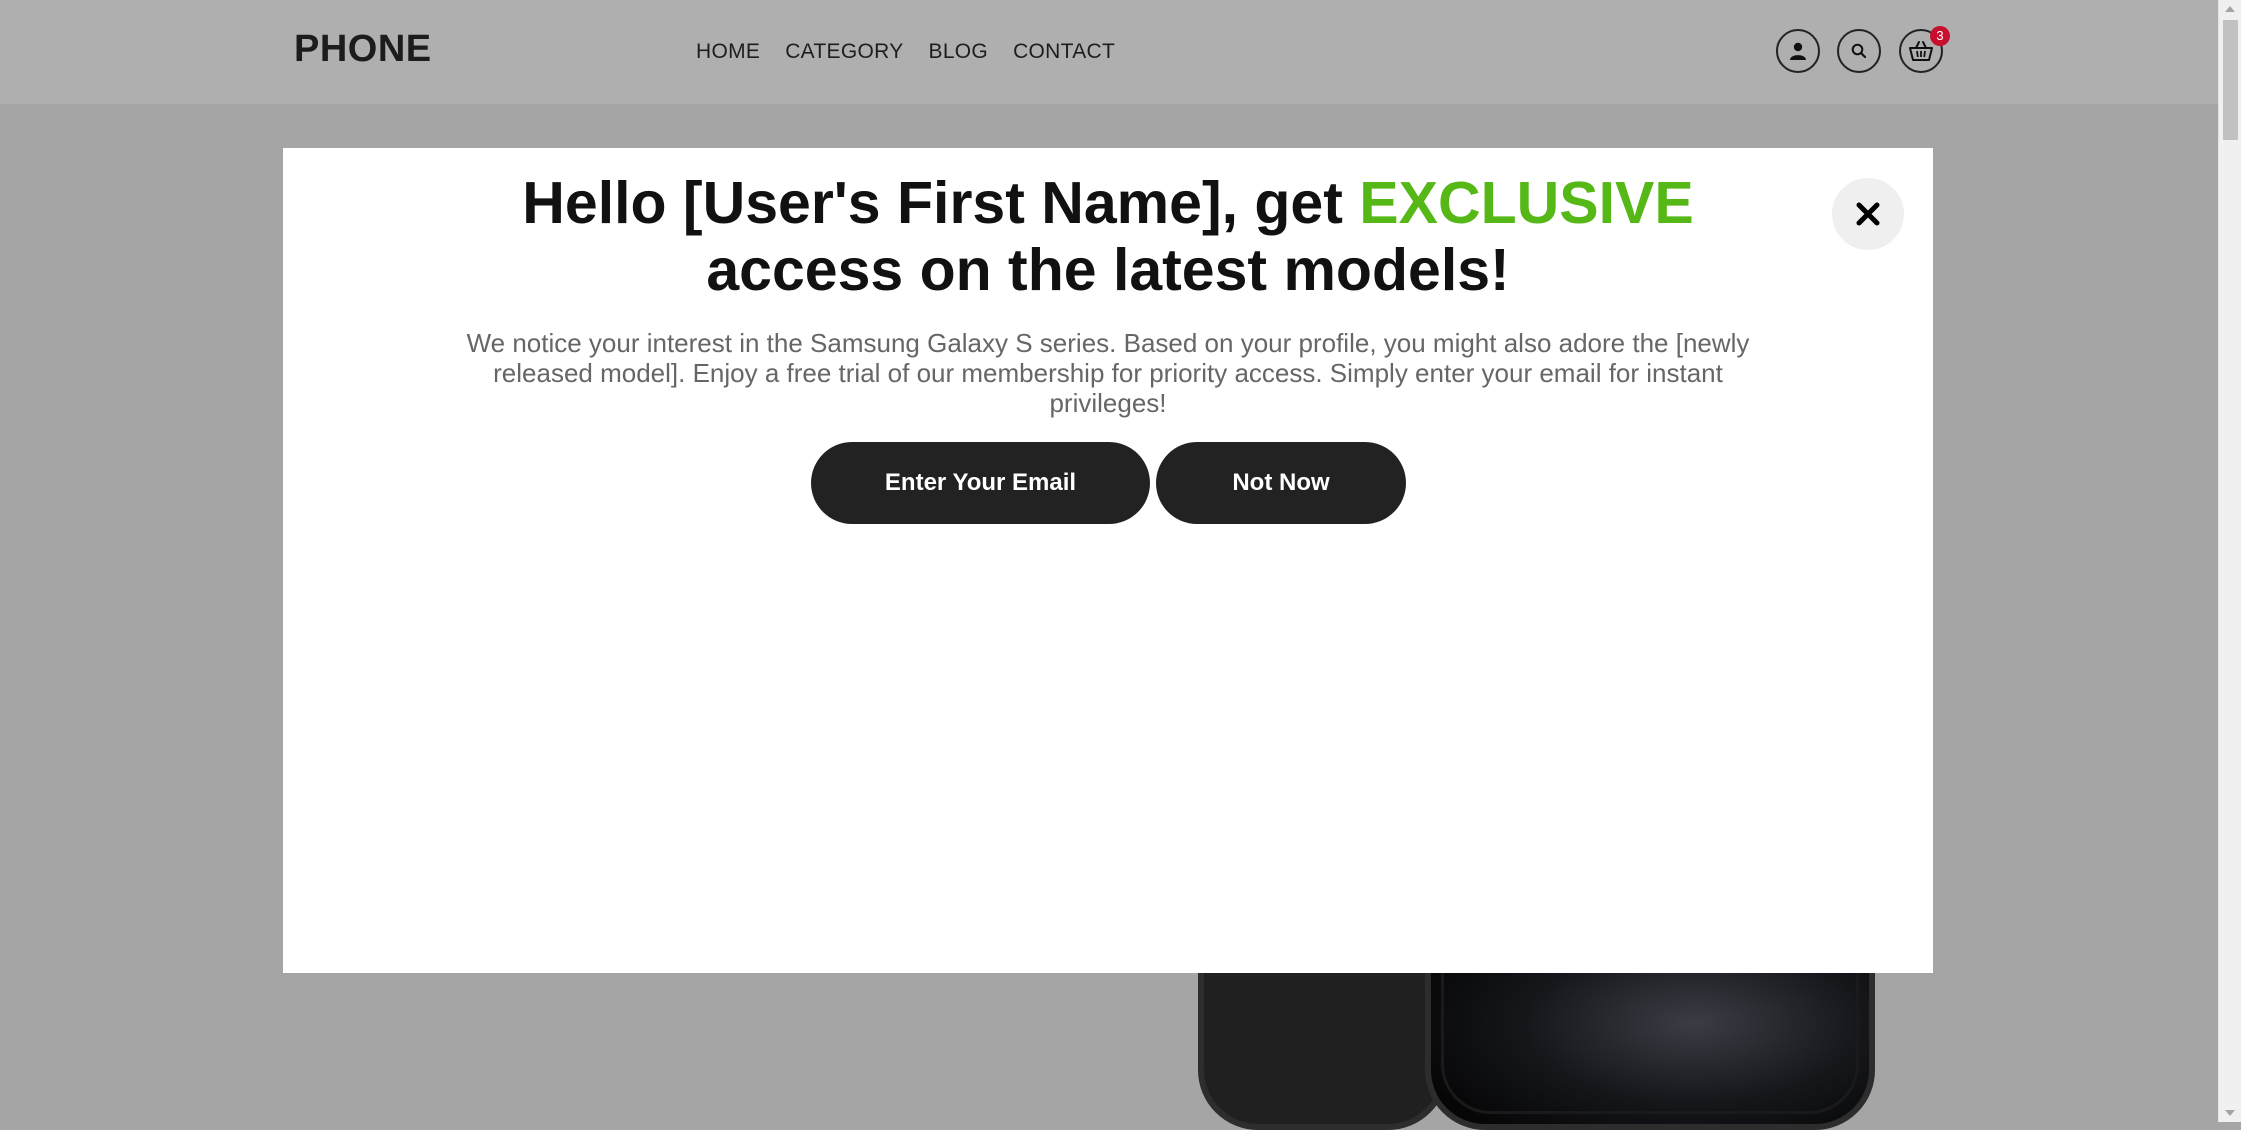 The width and height of the screenshot is (2241, 1130). I want to click on main-nav: HOME CATEGORY BLOG CONTACT, so click(905, 52).